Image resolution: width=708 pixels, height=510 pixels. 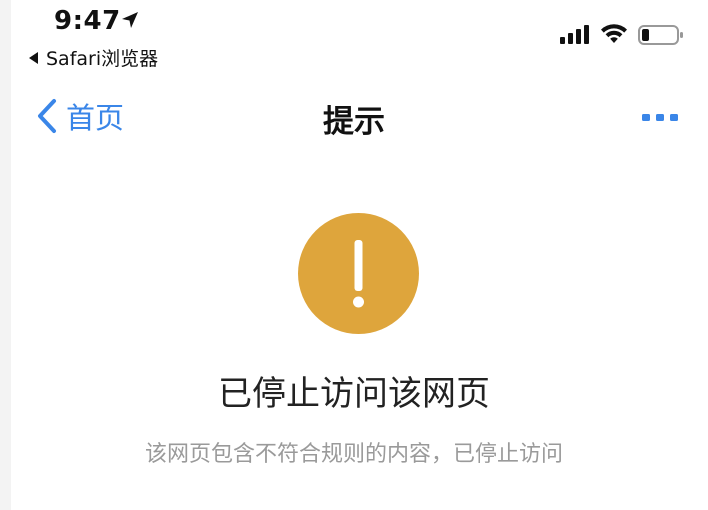 What do you see at coordinates (95, 118) in the screenshot?
I see `nav-back-label: 首页` at bounding box center [95, 118].